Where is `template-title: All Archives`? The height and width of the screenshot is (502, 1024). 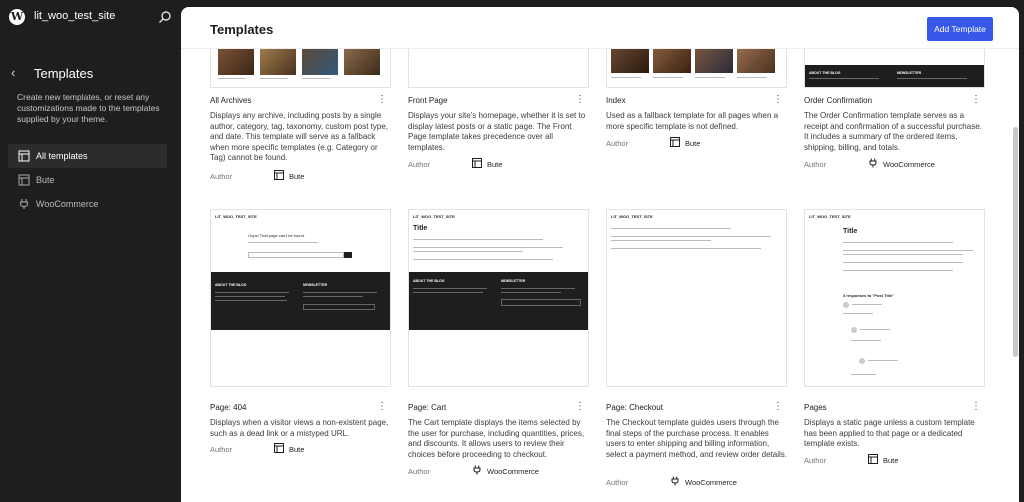
template-title: All Archives is located at coordinates (230, 100).